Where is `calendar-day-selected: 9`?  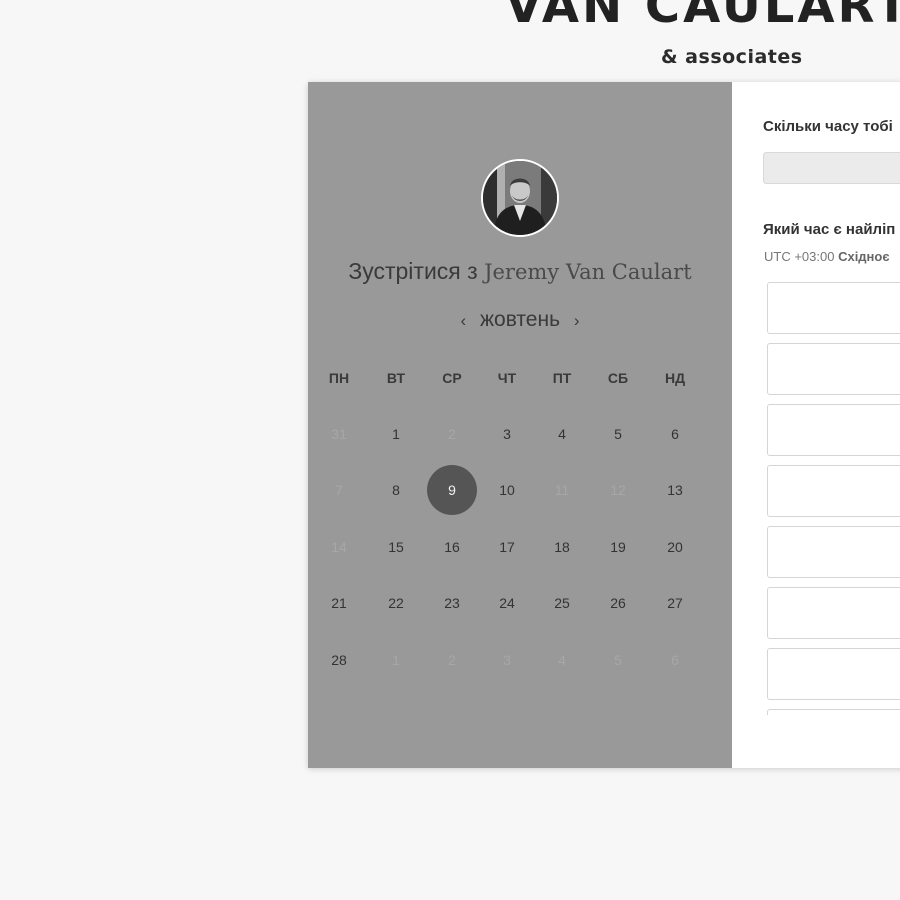
calendar-day-selected: 9 is located at coordinates (452, 490).